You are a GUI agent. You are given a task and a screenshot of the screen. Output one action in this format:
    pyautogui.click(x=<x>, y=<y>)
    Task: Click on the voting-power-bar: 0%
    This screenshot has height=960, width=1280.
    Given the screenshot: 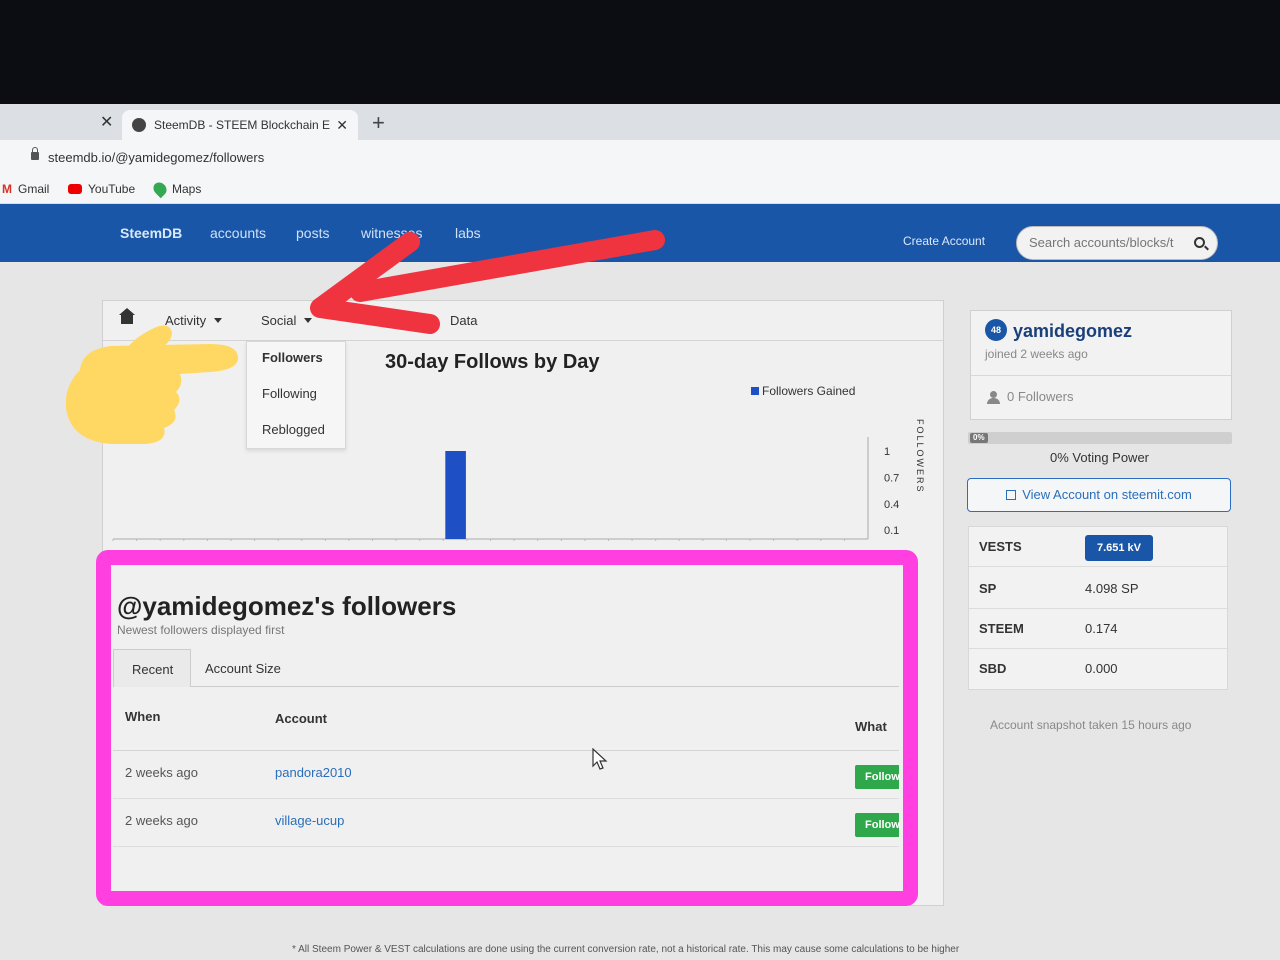 What is the action you would take?
    pyautogui.click(x=1100, y=438)
    